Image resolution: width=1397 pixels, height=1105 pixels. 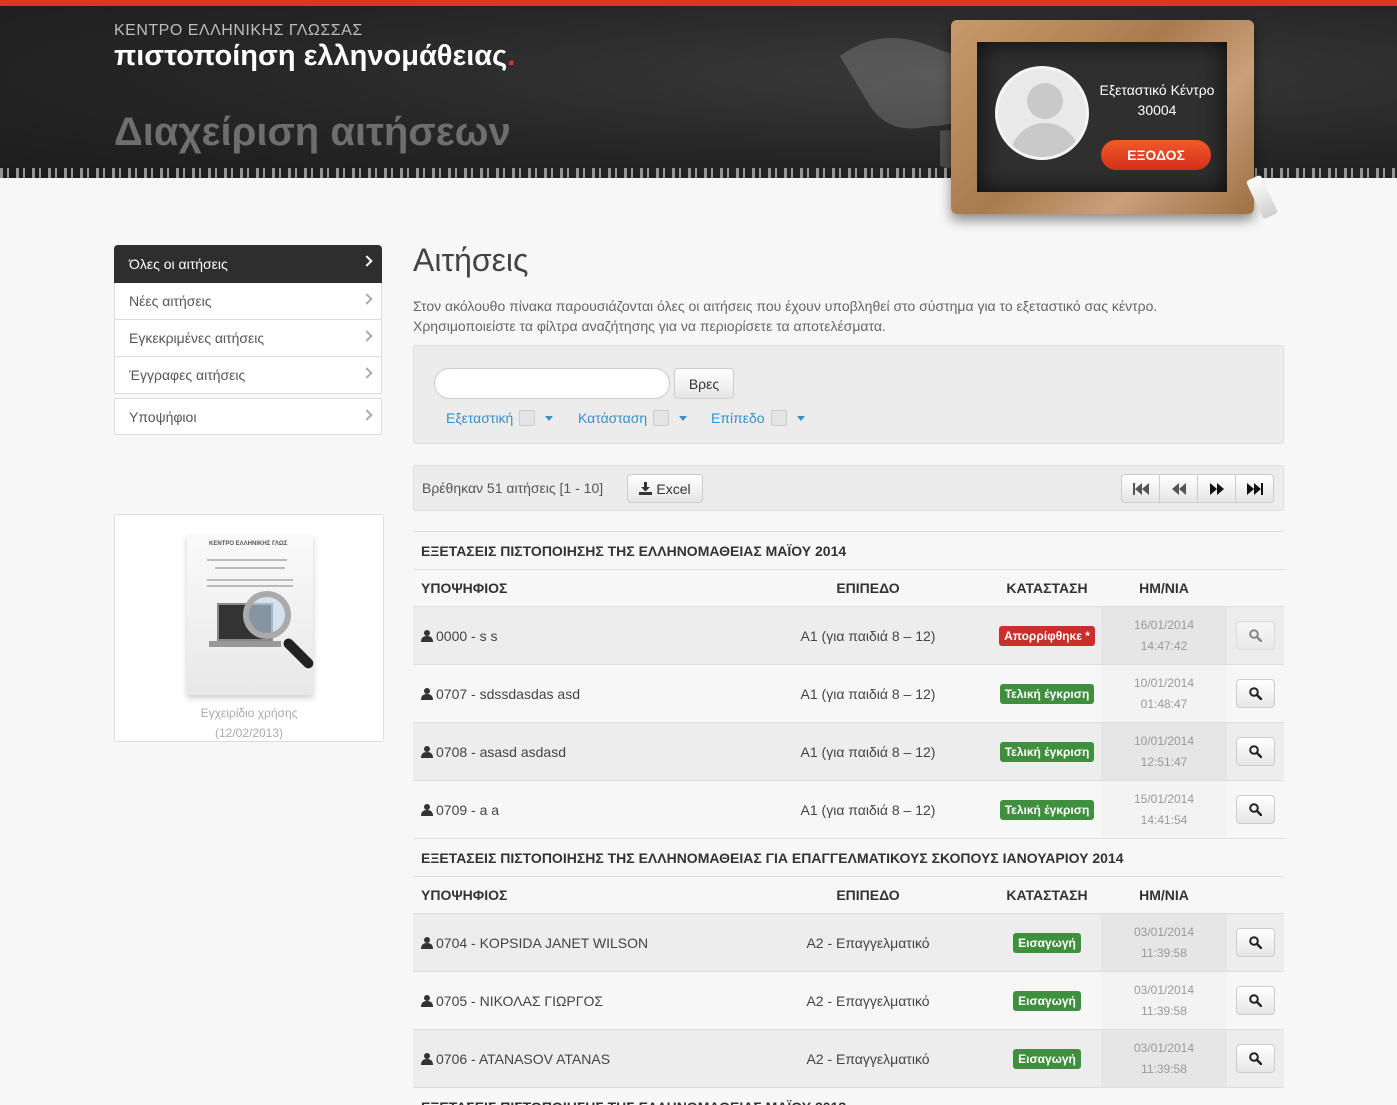 I want to click on sidebar-item-new-applications: Νέες αιτήσεις, so click(x=248, y=301).